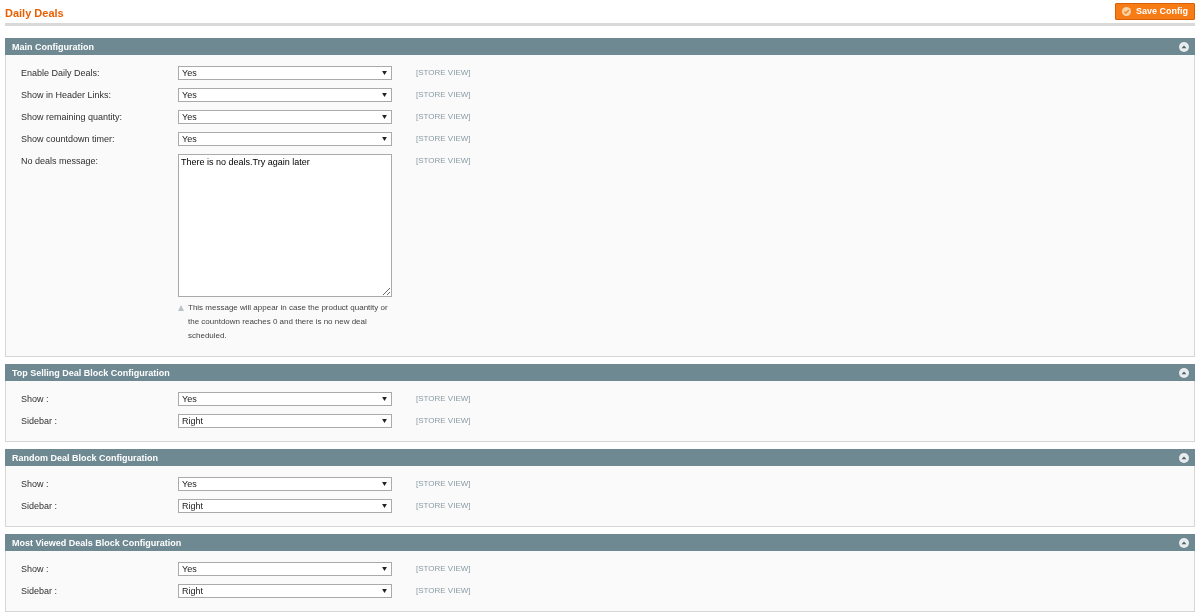 The height and width of the screenshot is (613, 1200). I want to click on section-title: Main Configuration, so click(53, 46).